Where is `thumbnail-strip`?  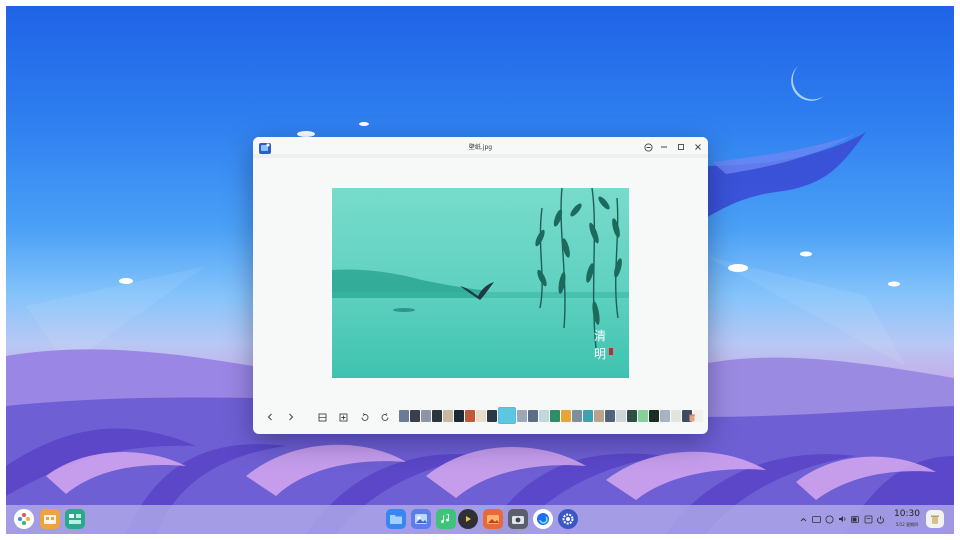 thumbnail-strip is located at coordinates (551, 415).